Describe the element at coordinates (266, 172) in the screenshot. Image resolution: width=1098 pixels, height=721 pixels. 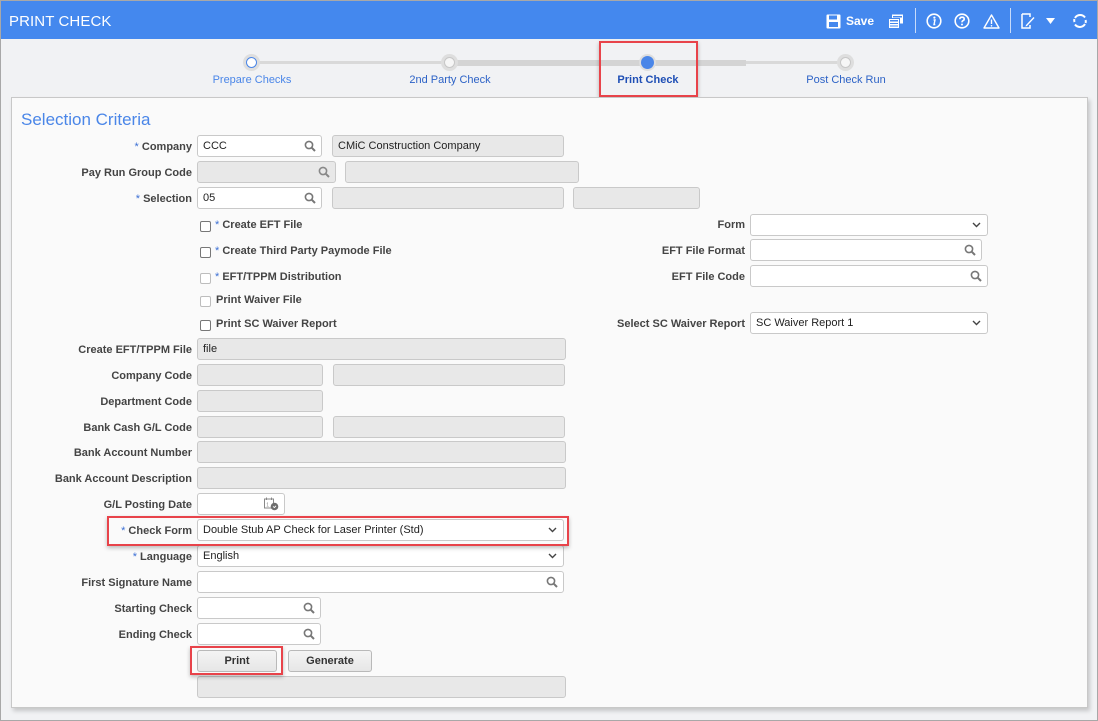
I see `pay-run-group-code-input` at that location.